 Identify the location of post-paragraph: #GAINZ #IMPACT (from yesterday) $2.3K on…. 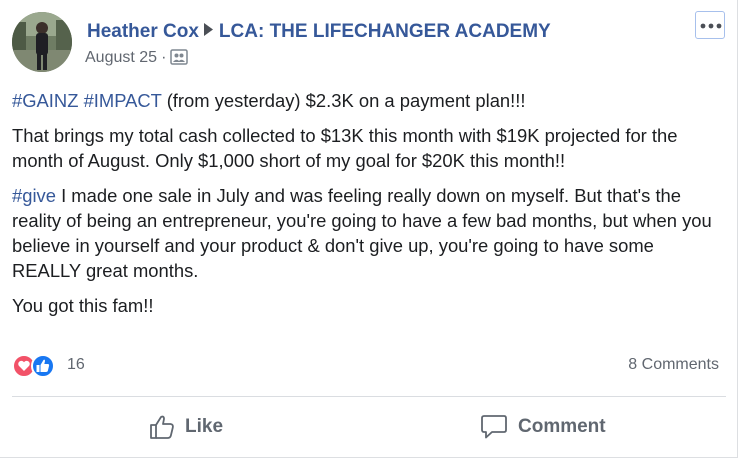
(369, 100).